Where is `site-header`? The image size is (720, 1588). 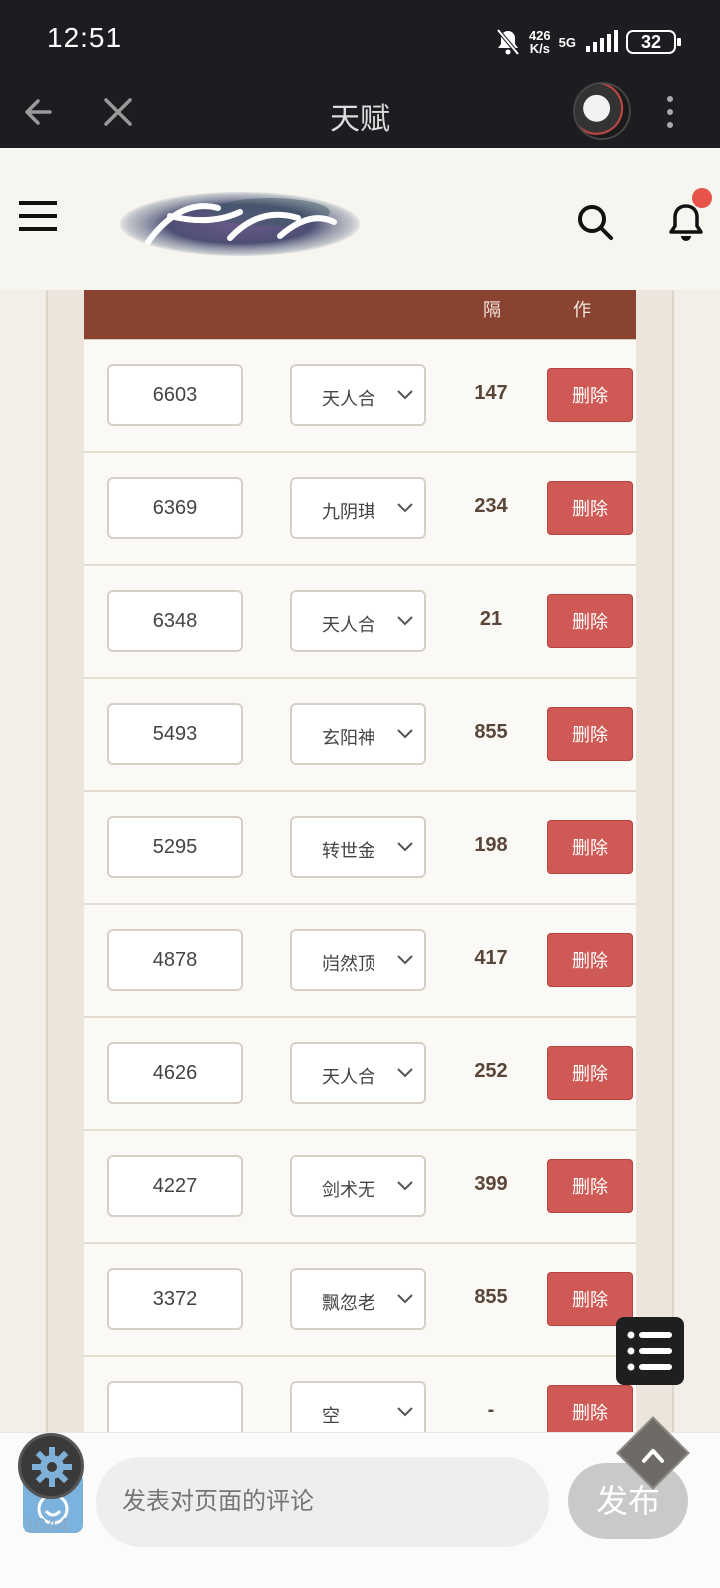
site-header is located at coordinates (360, 219).